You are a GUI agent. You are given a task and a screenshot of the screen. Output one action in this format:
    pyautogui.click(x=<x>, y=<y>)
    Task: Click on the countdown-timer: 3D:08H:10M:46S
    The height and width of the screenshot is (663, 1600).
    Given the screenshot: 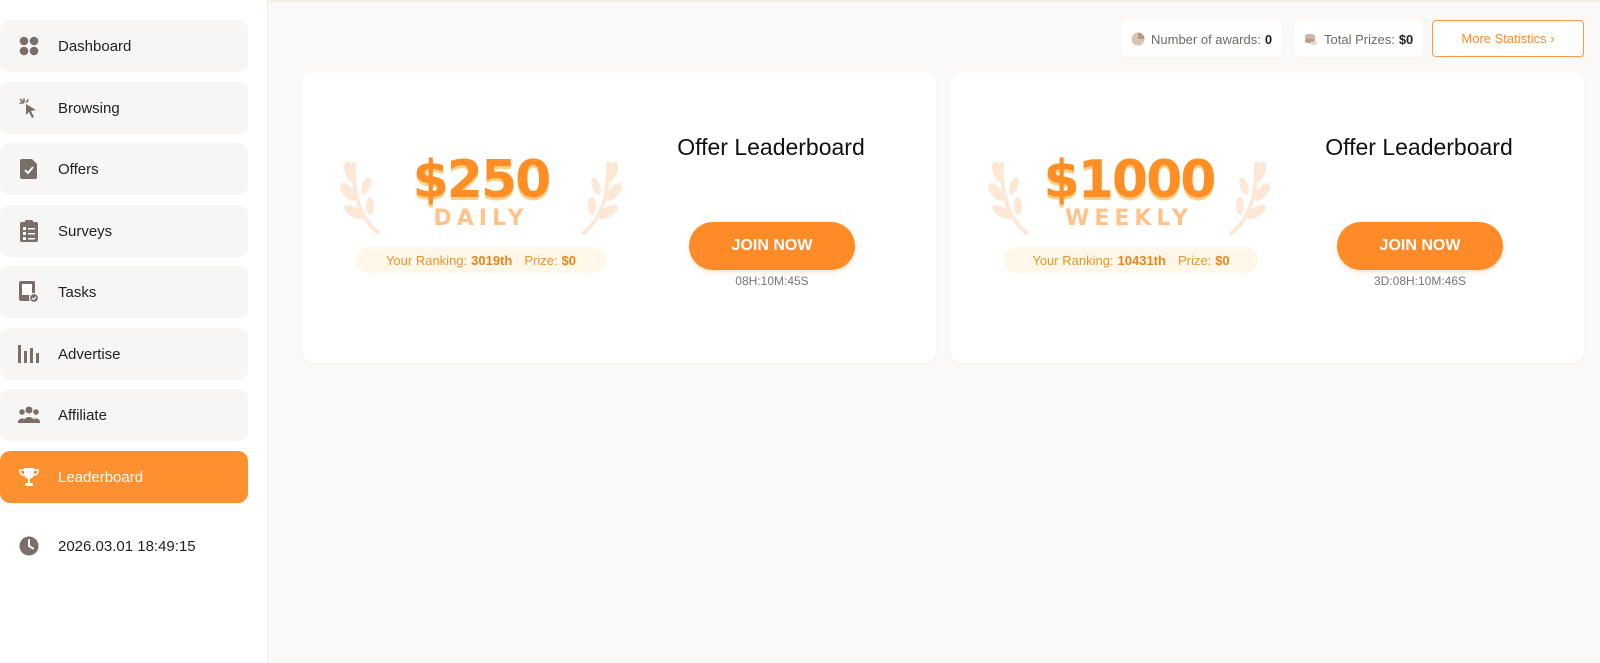 What is the action you would take?
    pyautogui.click(x=1420, y=281)
    